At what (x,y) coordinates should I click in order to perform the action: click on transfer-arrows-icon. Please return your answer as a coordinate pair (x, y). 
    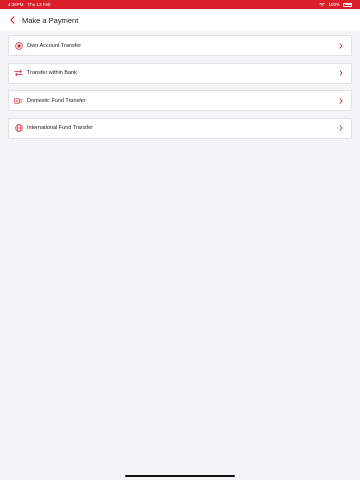
    Looking at the image, I should click on (18, 73).